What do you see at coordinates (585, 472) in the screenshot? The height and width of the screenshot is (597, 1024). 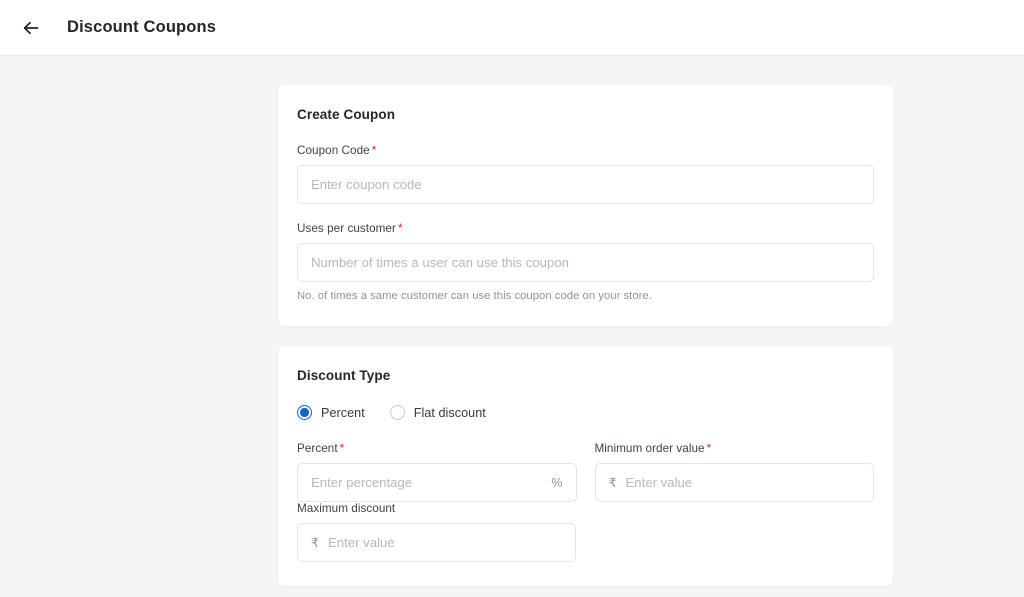 I see `discount-values-row: Percent* % Minimum order value* ₹` at bounding box center [585, 472].